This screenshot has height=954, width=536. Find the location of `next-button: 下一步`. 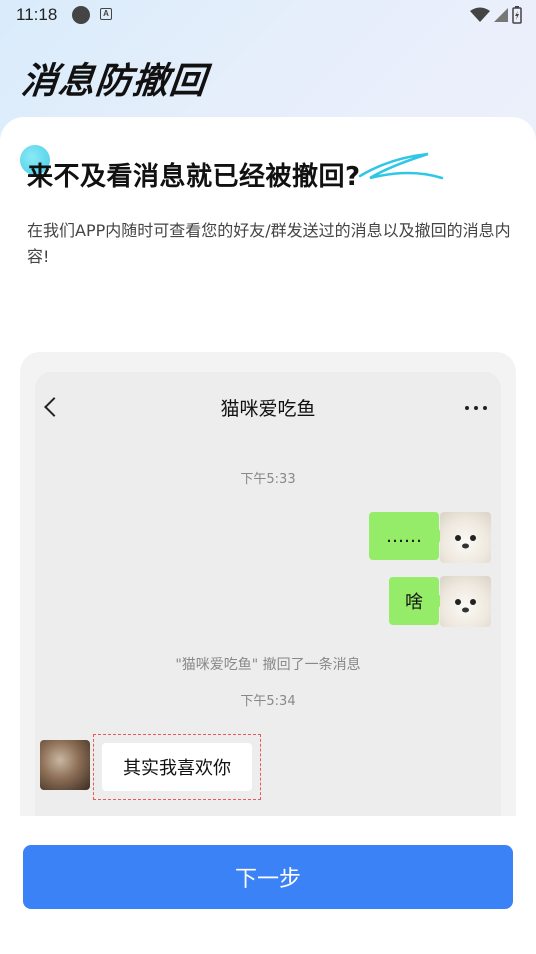

next-button: 下一步 is located at coordinates (268, 877).